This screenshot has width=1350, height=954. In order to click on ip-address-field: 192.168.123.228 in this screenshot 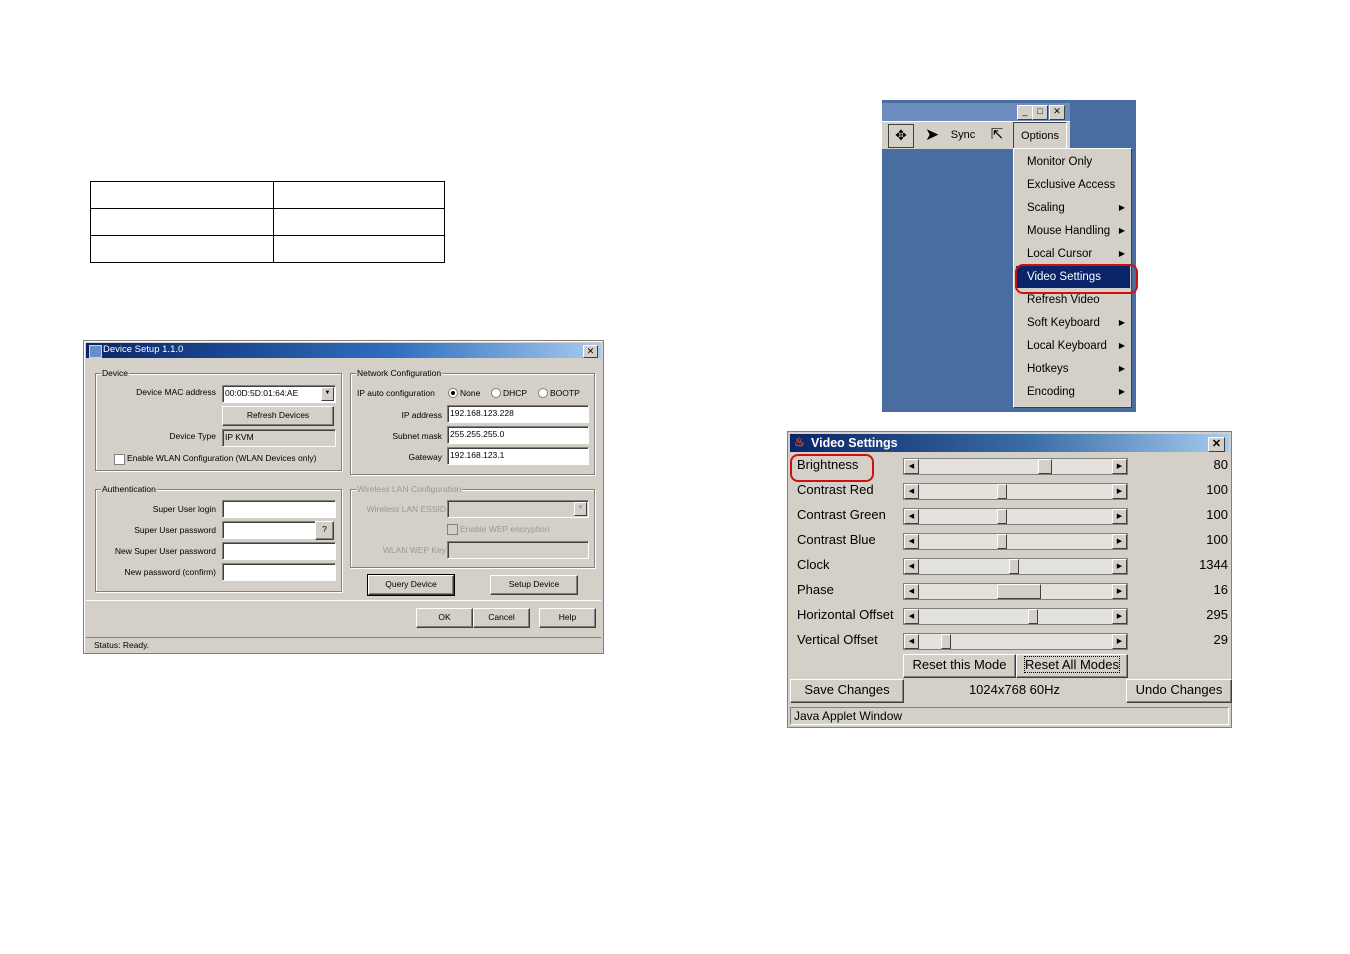, I will do `click(518, 414)`.